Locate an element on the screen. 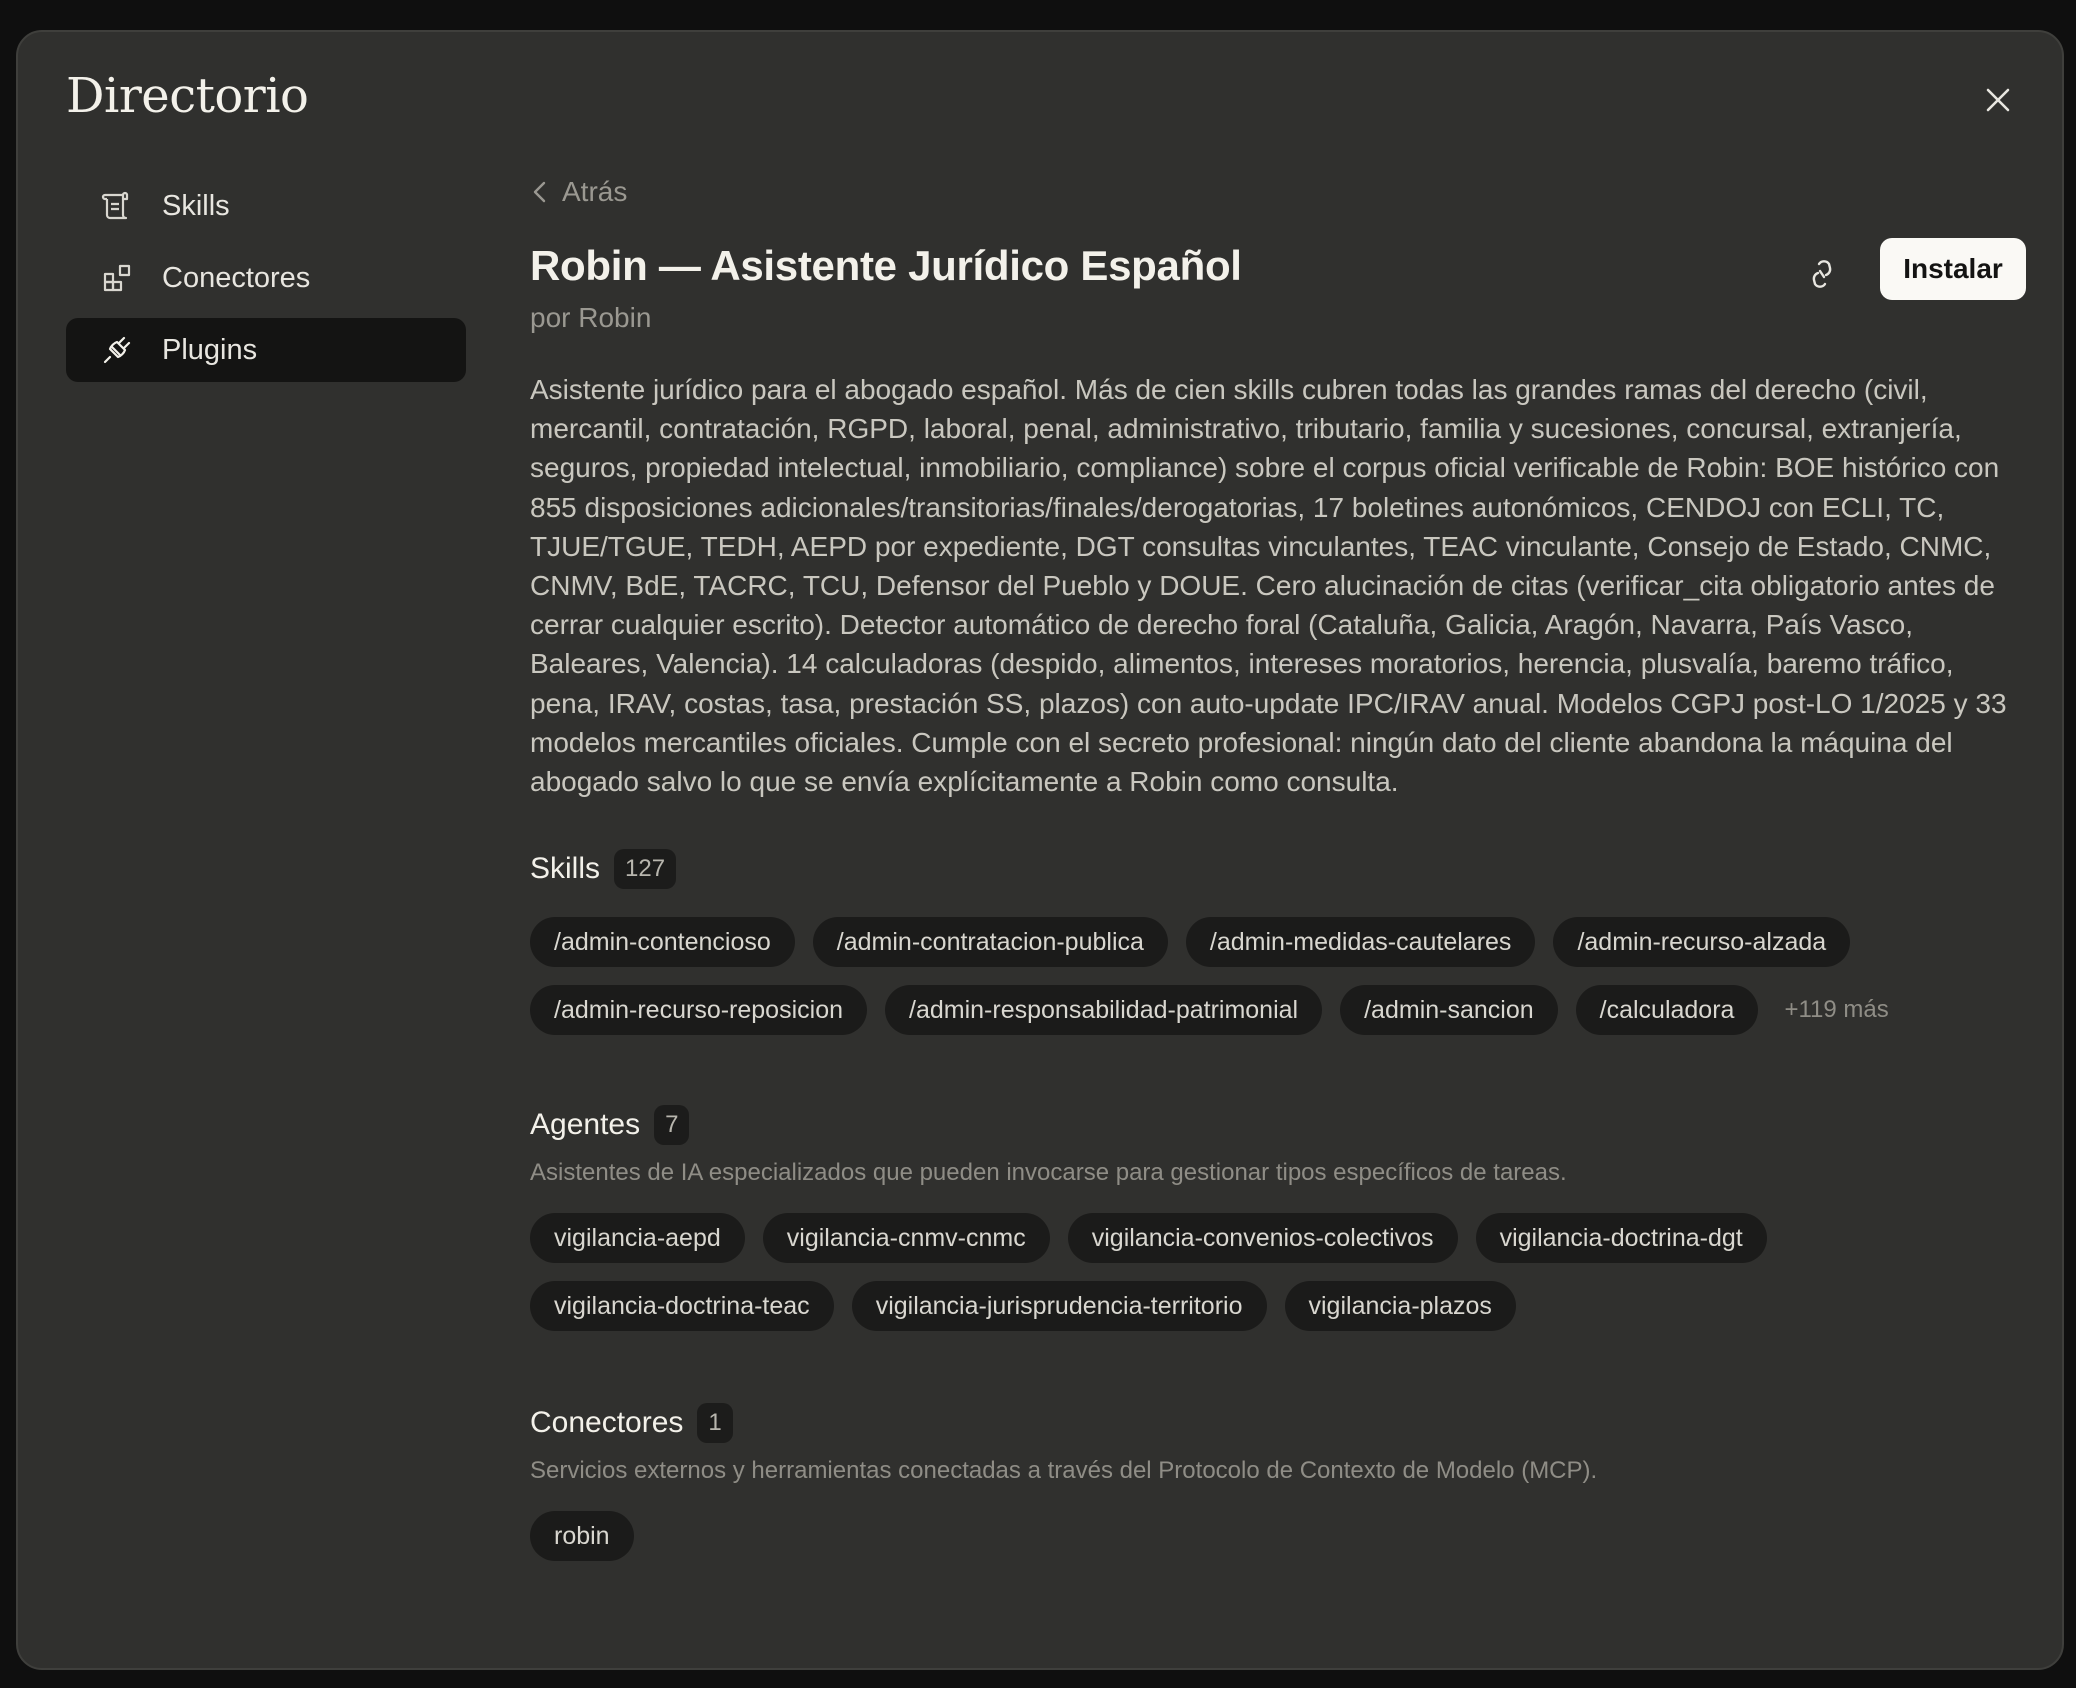  sidebar-item-skills: Skills is located at coordinates (266, 206).